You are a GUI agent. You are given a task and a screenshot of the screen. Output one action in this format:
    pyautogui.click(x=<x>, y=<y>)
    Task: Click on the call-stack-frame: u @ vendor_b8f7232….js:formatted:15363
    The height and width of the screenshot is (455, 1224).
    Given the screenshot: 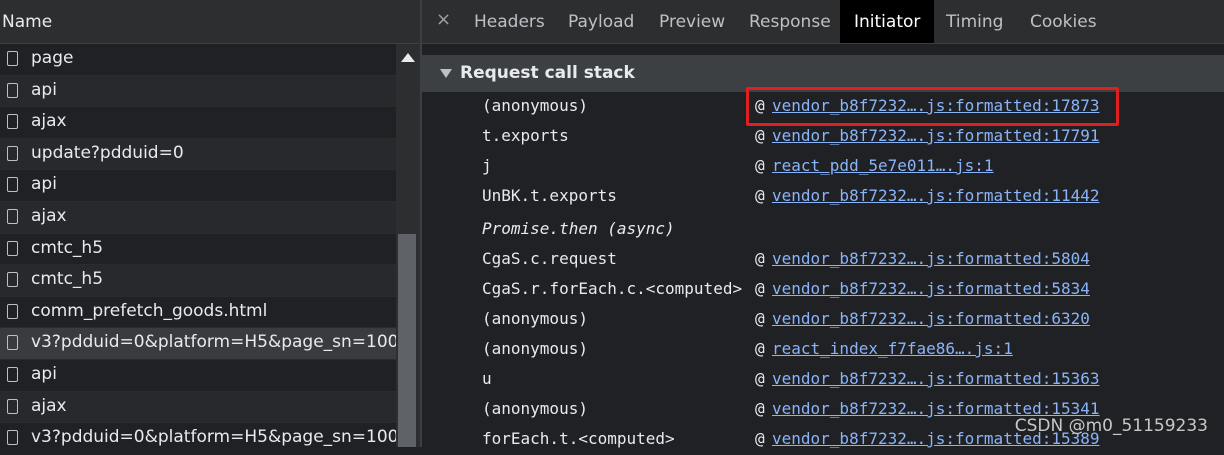 What is the action you would take?
    pyautogui.click(x=823, y=380)
    